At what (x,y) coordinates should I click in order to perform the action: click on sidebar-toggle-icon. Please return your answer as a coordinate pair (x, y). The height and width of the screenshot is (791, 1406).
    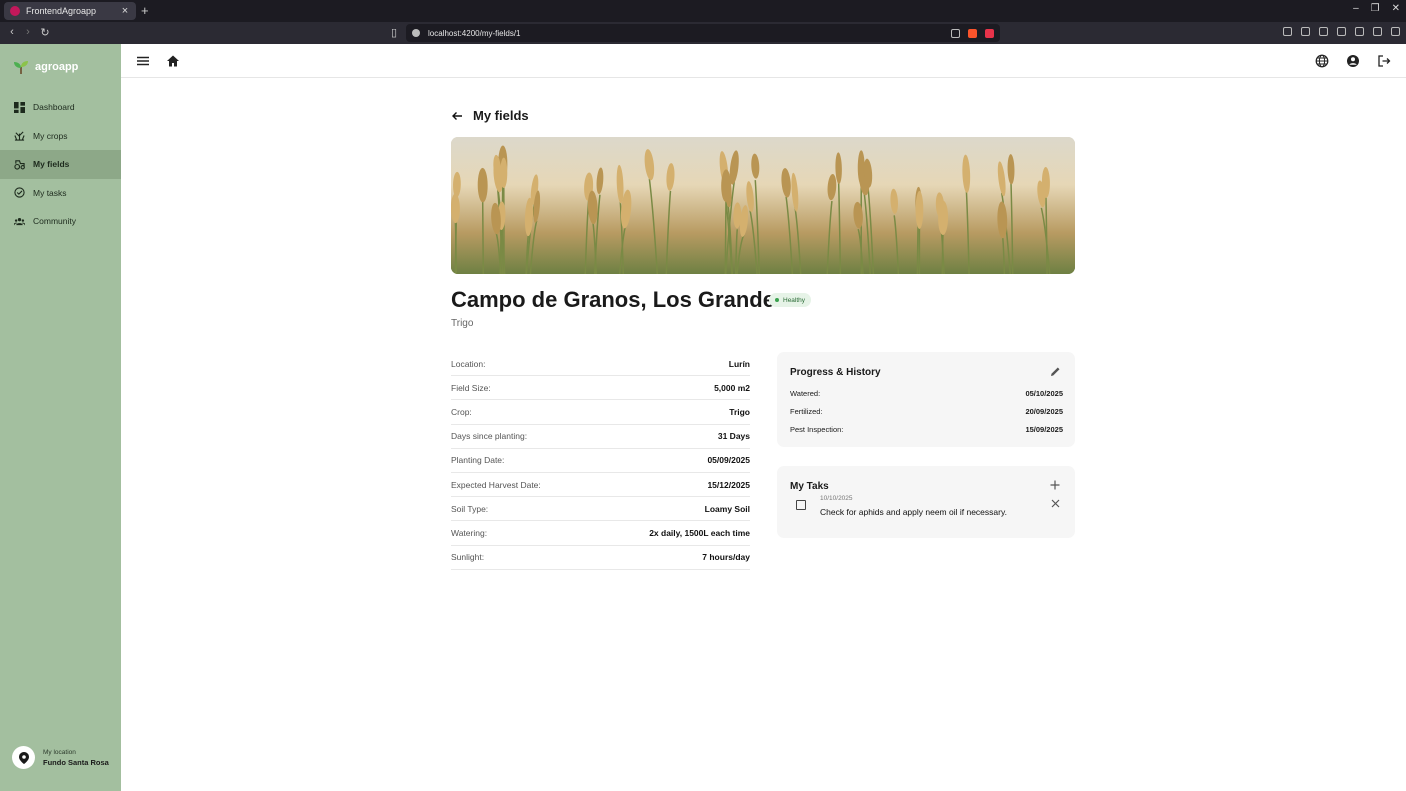
    Looking at the image, I should click on (1341, 31).